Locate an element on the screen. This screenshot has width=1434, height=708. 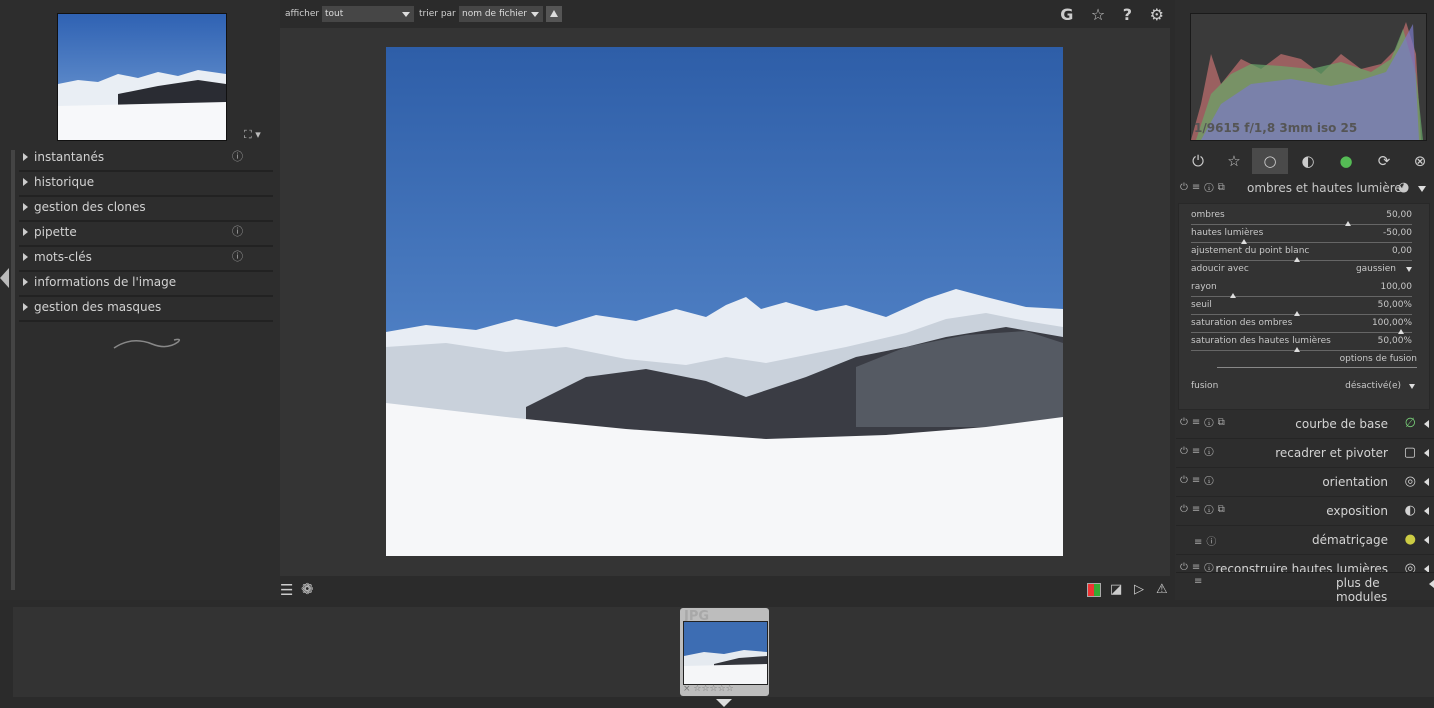
overexposure-icon: ◪ is located at coordinates (1116, 589).